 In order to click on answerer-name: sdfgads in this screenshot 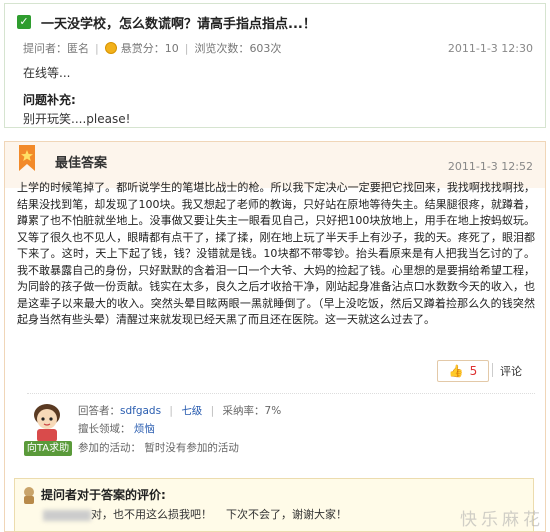, I will do `click(140, 411)`.